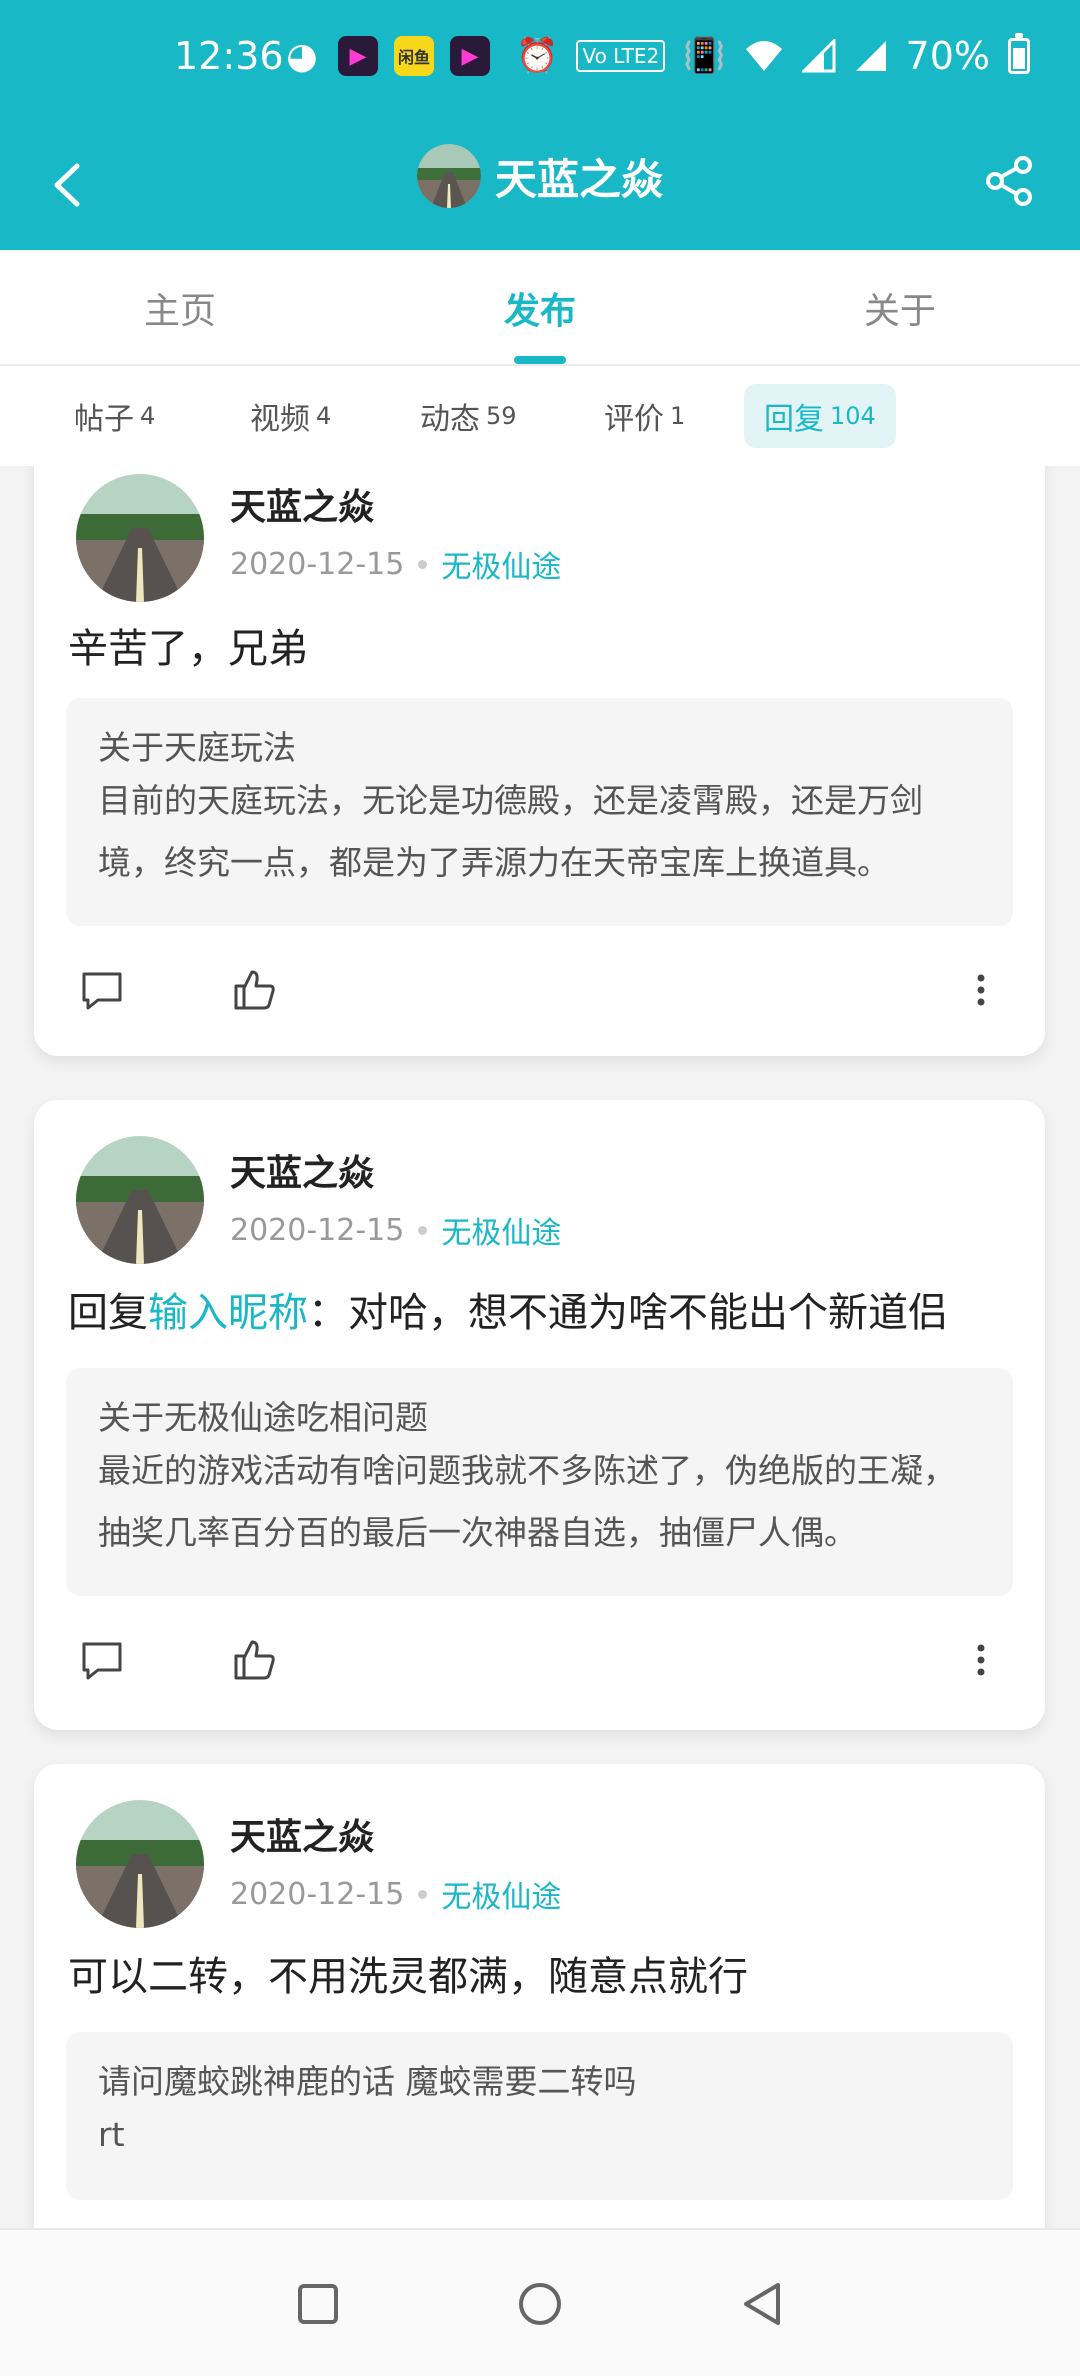  Describe the element at coordinates (228, 1313) in the screenshot. I see `mention-link: 输入昵称` at that location.